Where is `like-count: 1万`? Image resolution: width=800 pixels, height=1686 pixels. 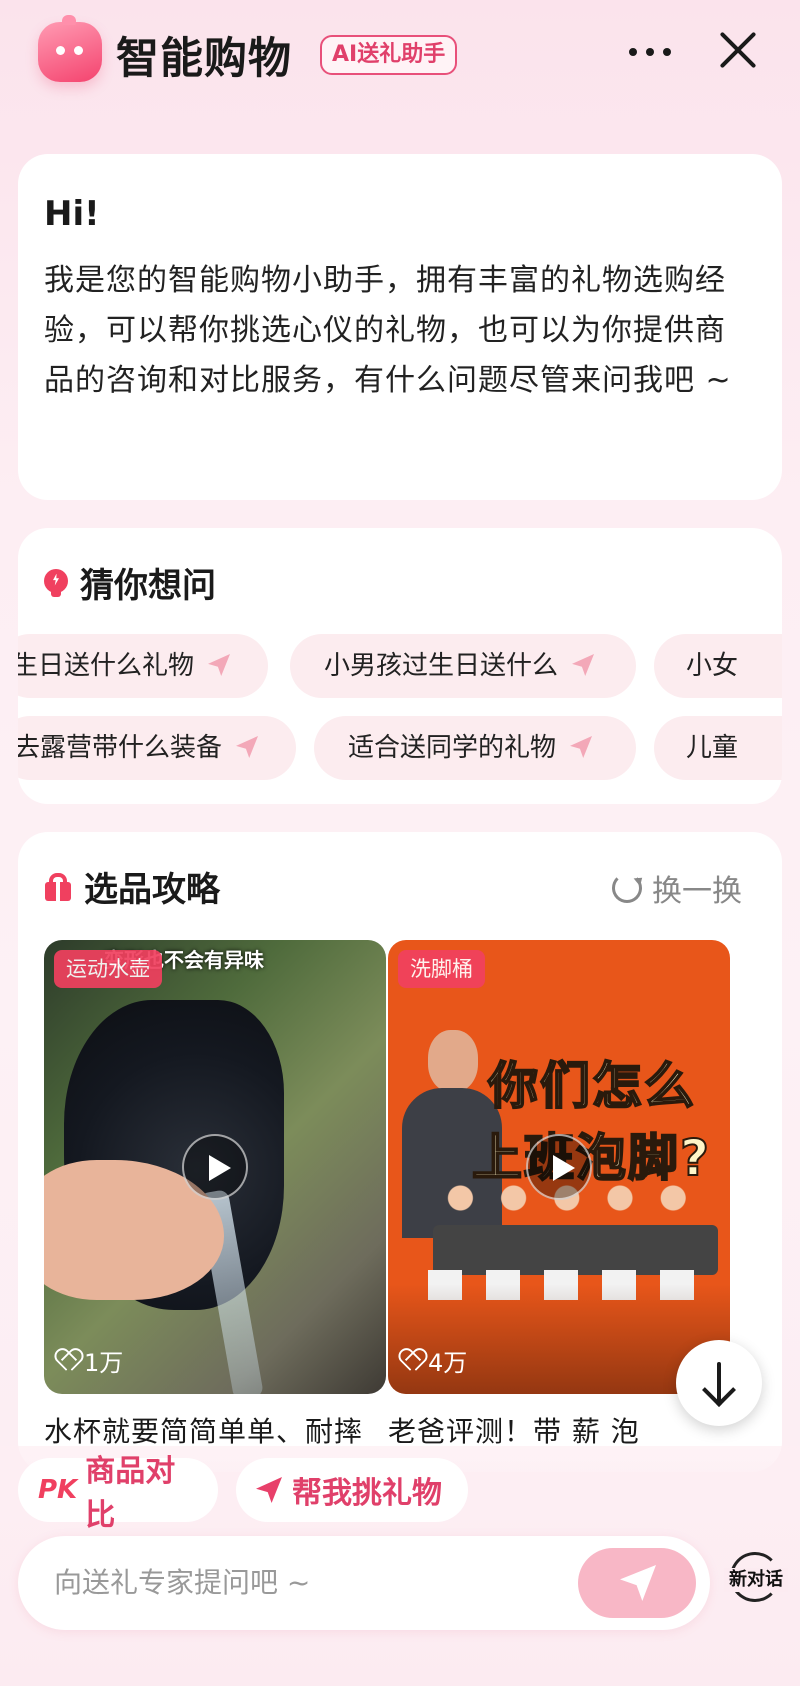 like-count: 1万 is located at coordinates (89, 1360).